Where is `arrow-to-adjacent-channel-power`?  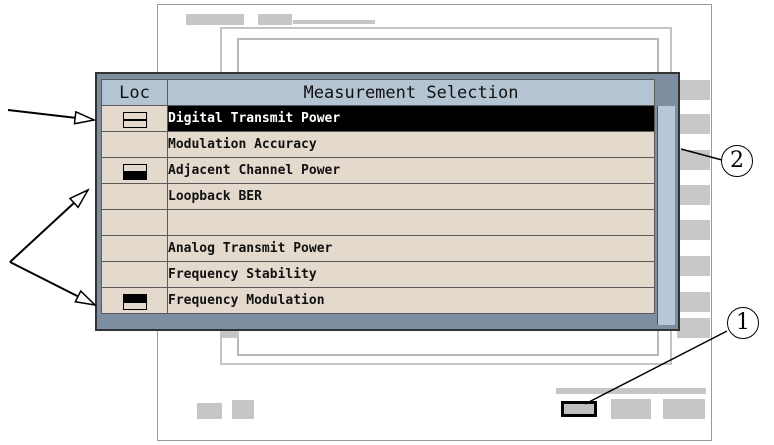 arrow-to-adjacent-channel-power is located at coordinates (48, 226).